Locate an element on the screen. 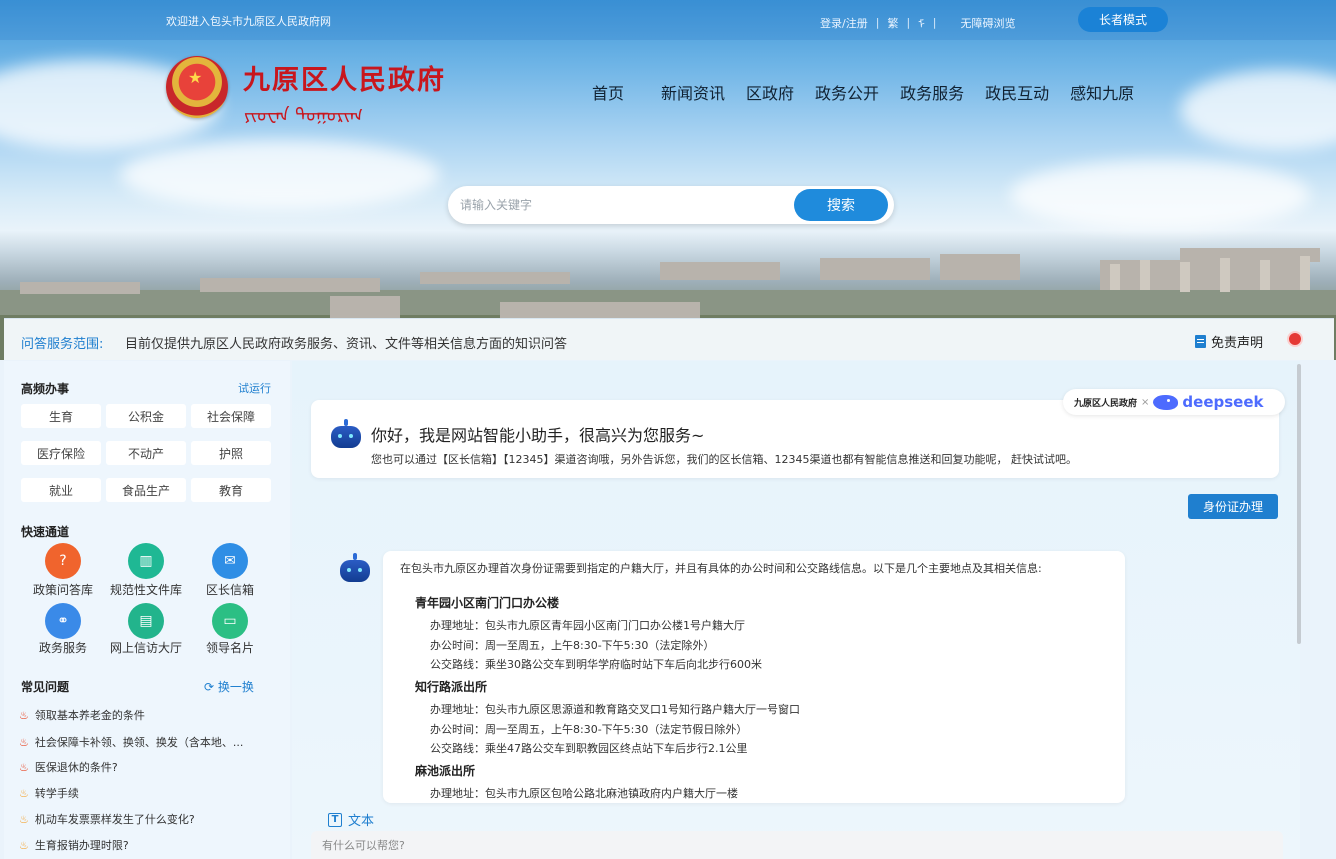 This screenshot has width=1336, height=859. welcome-text: 欢迎进入包头市九原区人民政府网 is located at coordinates (248, 21).